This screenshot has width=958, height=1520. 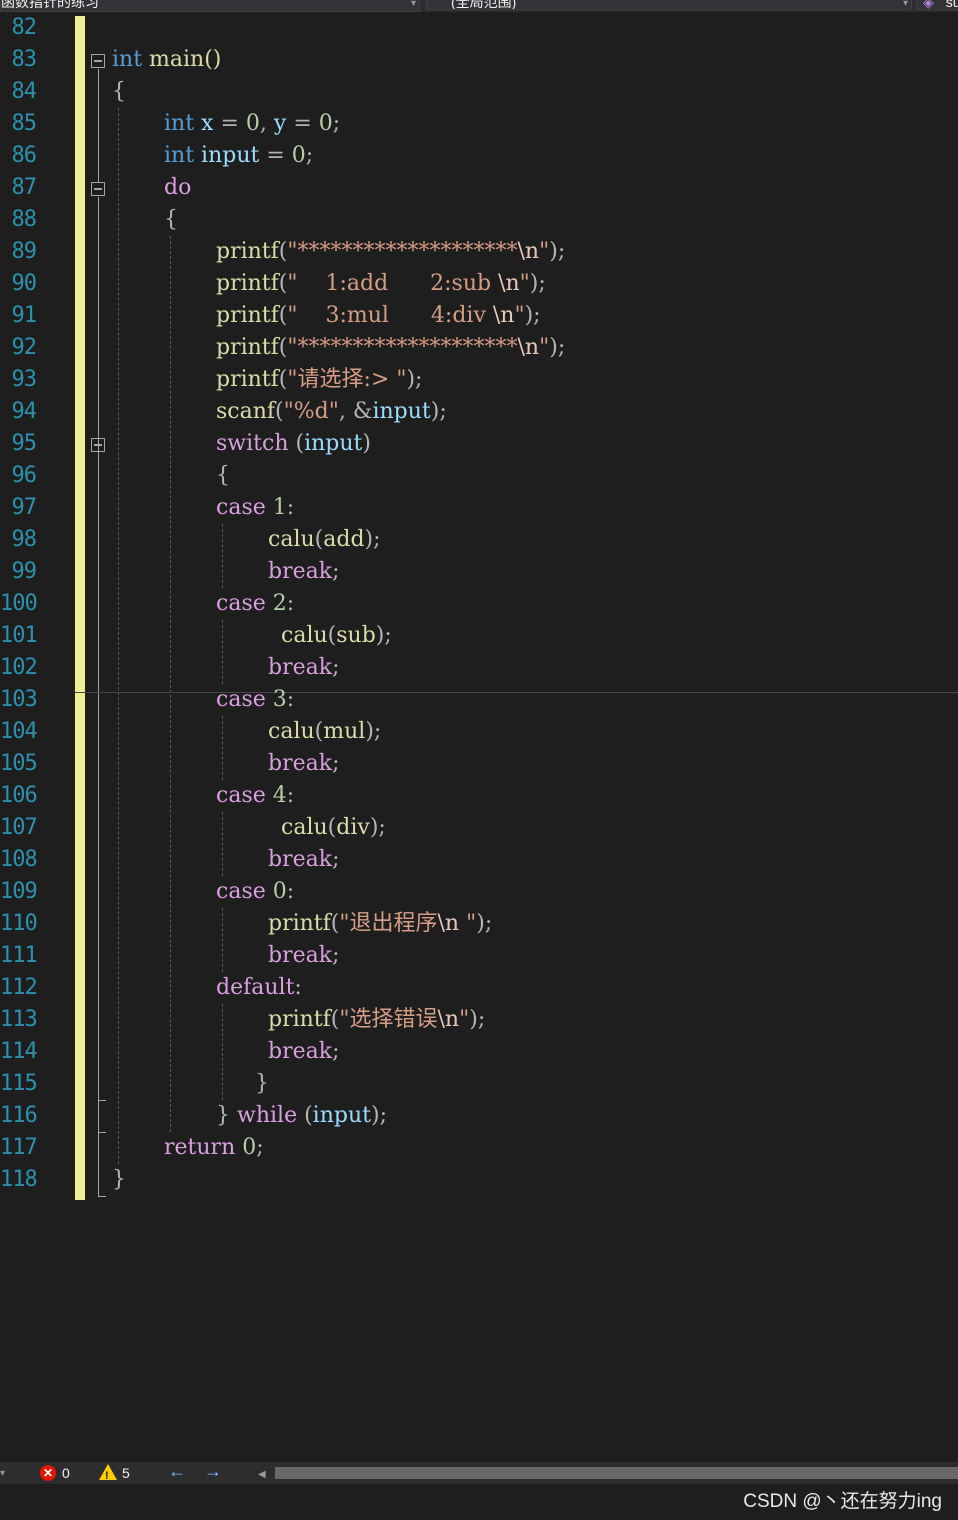 What do you see at coordinates (179, 123) in the screenshot?
I see `keyword: int` at bounding box center [179, 123].